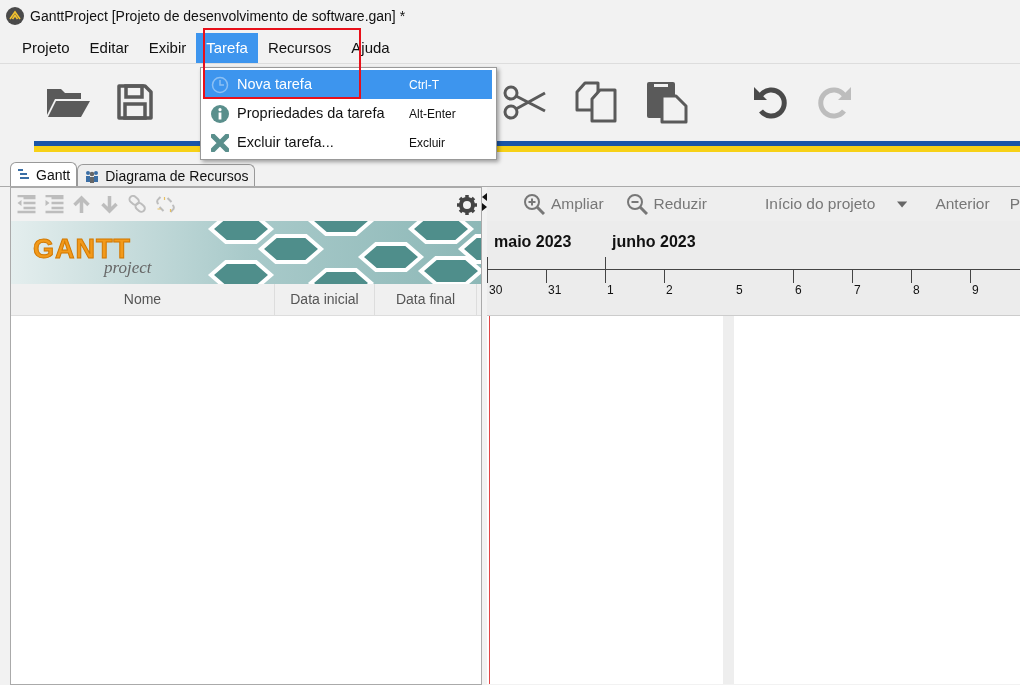 This screenshot has width=1020, height=685. I want to click on toolbar-button: Ampliar, so click(563, 204).